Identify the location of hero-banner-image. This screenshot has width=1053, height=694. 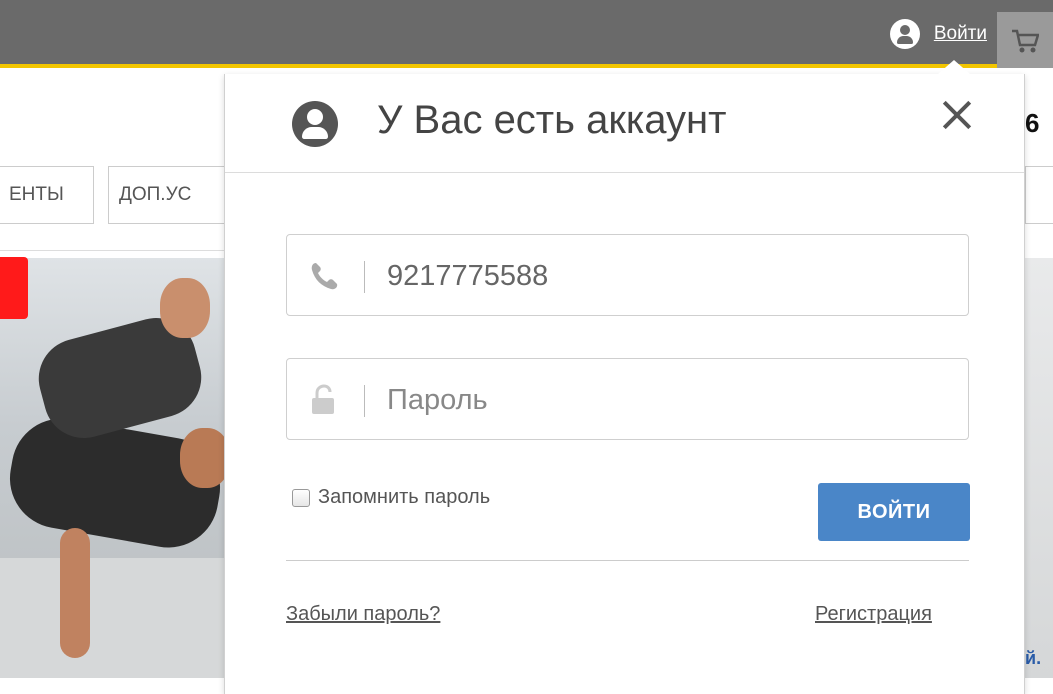
(115, 468).